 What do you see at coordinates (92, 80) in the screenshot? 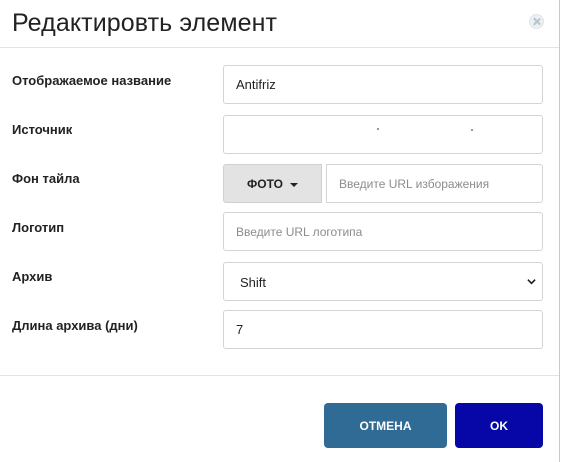
I see `display-name-label: Отображаемое название` at bounding box center [92, 80].